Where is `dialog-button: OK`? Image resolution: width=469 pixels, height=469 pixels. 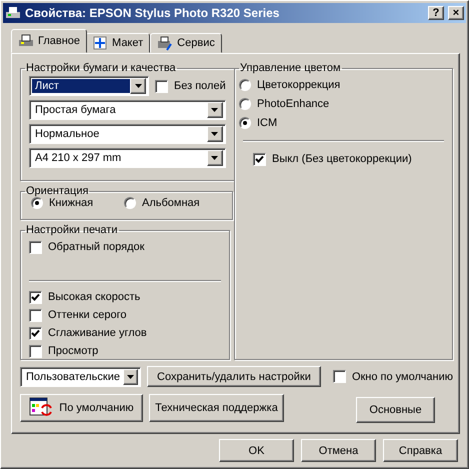
dialog-button: OK is located at coordinates (256, 450).